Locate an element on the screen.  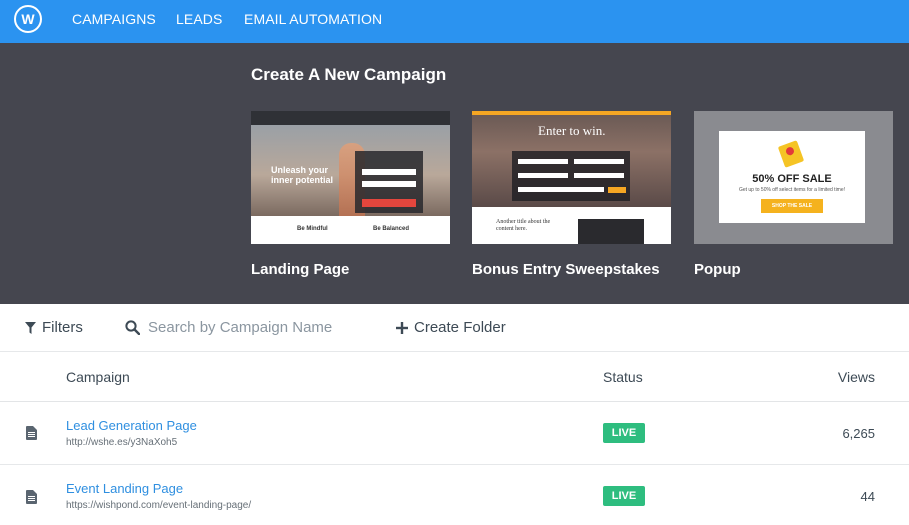
campaign-url: http://wshe.es/y3NaXoh5 is located at coordinates (122, 442).